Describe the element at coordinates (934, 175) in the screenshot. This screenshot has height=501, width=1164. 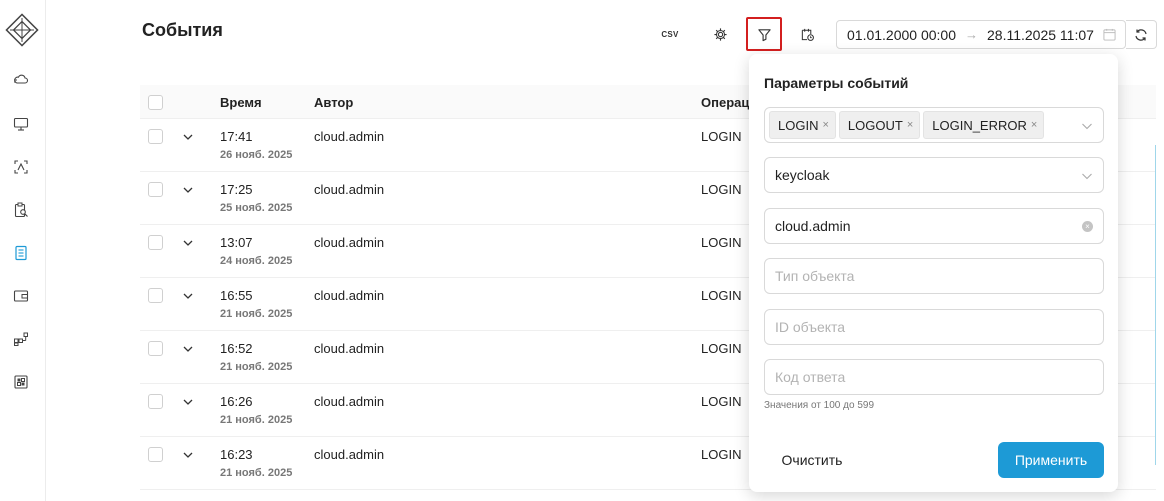
I see `source-select: keycloak` at that location.